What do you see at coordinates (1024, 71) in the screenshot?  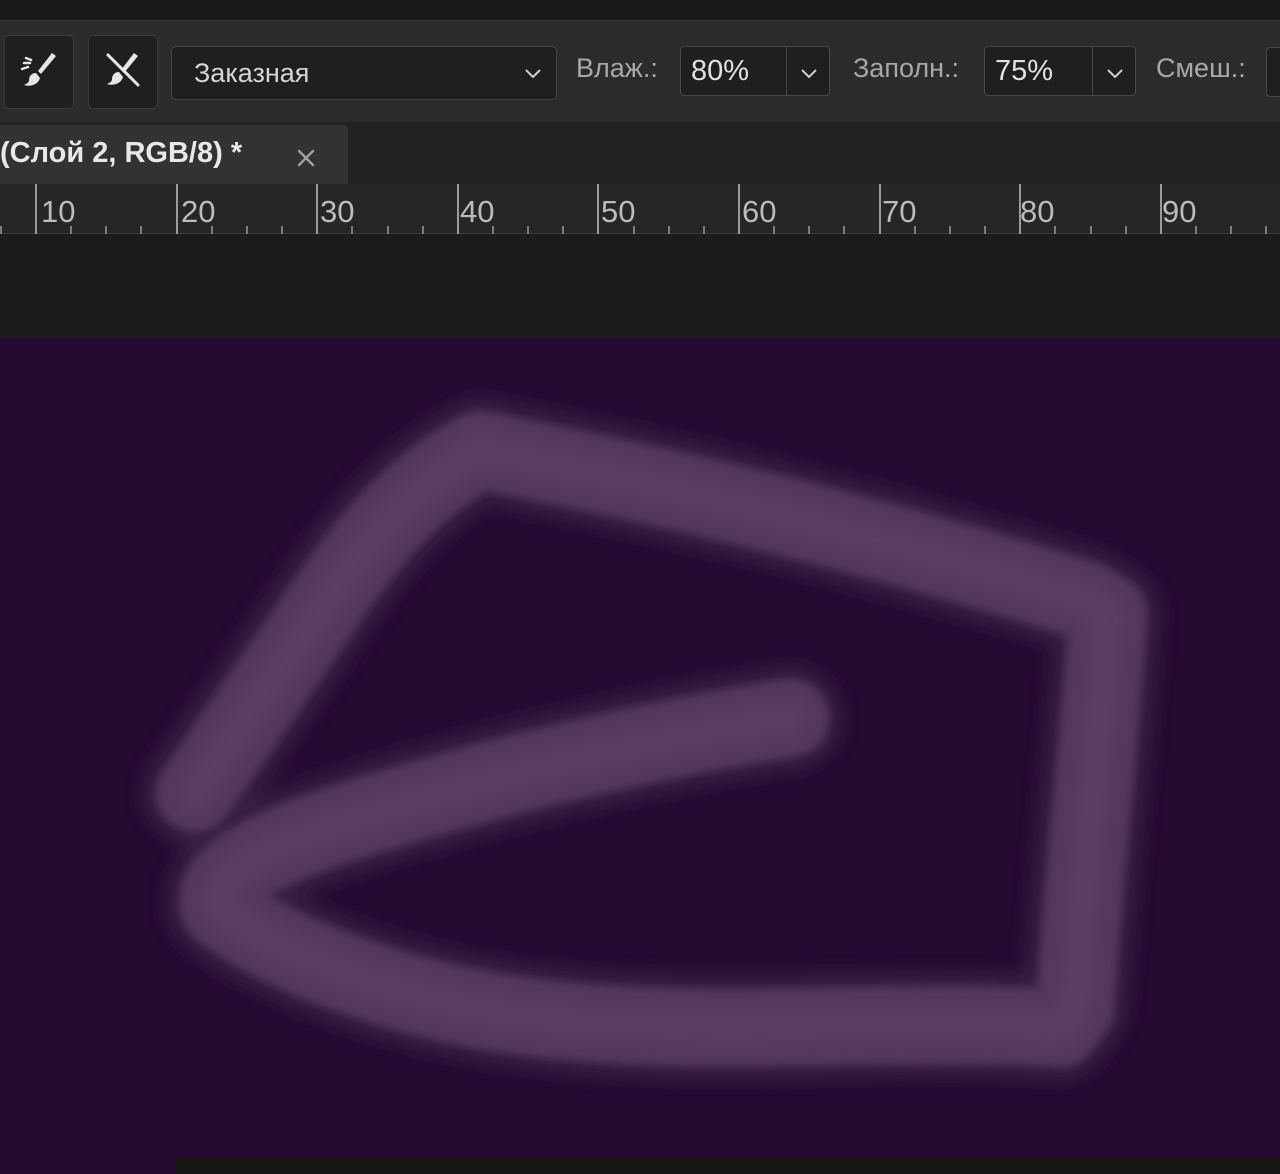 I see `load-value: 75%` at bounding box center [1024, 71].